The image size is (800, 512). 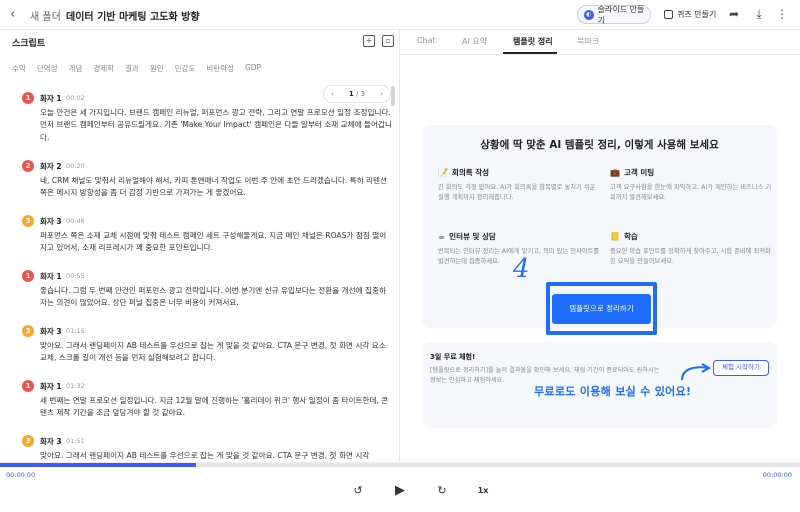 What do you see at coordinates (98, 465) in the screenshot?
I see `progress-fill` at bounding box center [98, 465].